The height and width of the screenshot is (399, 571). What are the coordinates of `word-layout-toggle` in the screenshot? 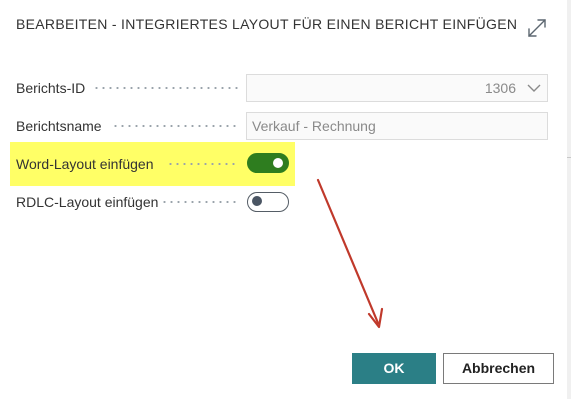 It's located at (268, 163).